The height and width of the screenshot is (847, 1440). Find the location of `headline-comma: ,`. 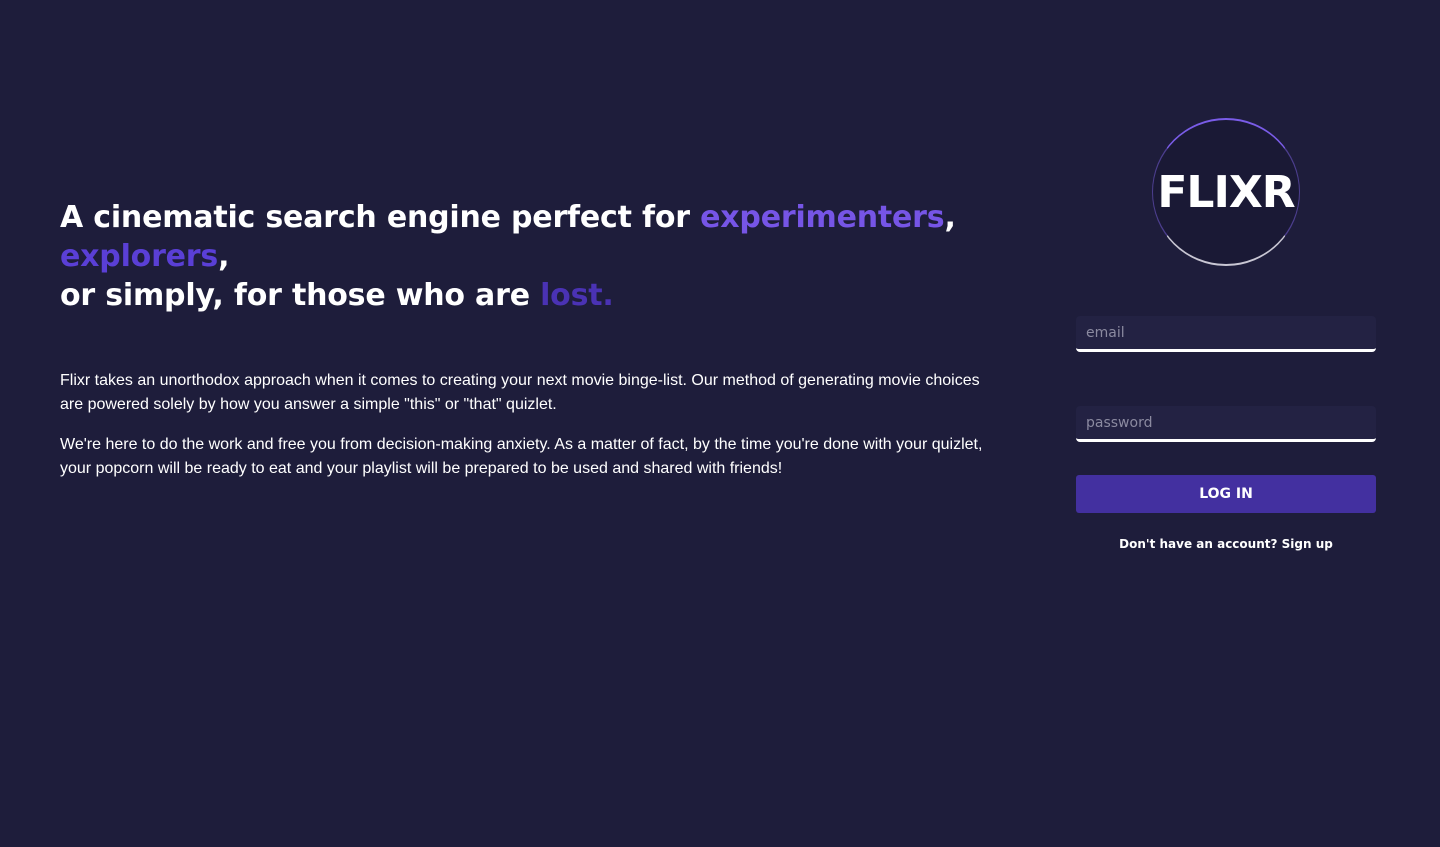

headline-comma: , is located at coordinates (950, 217).